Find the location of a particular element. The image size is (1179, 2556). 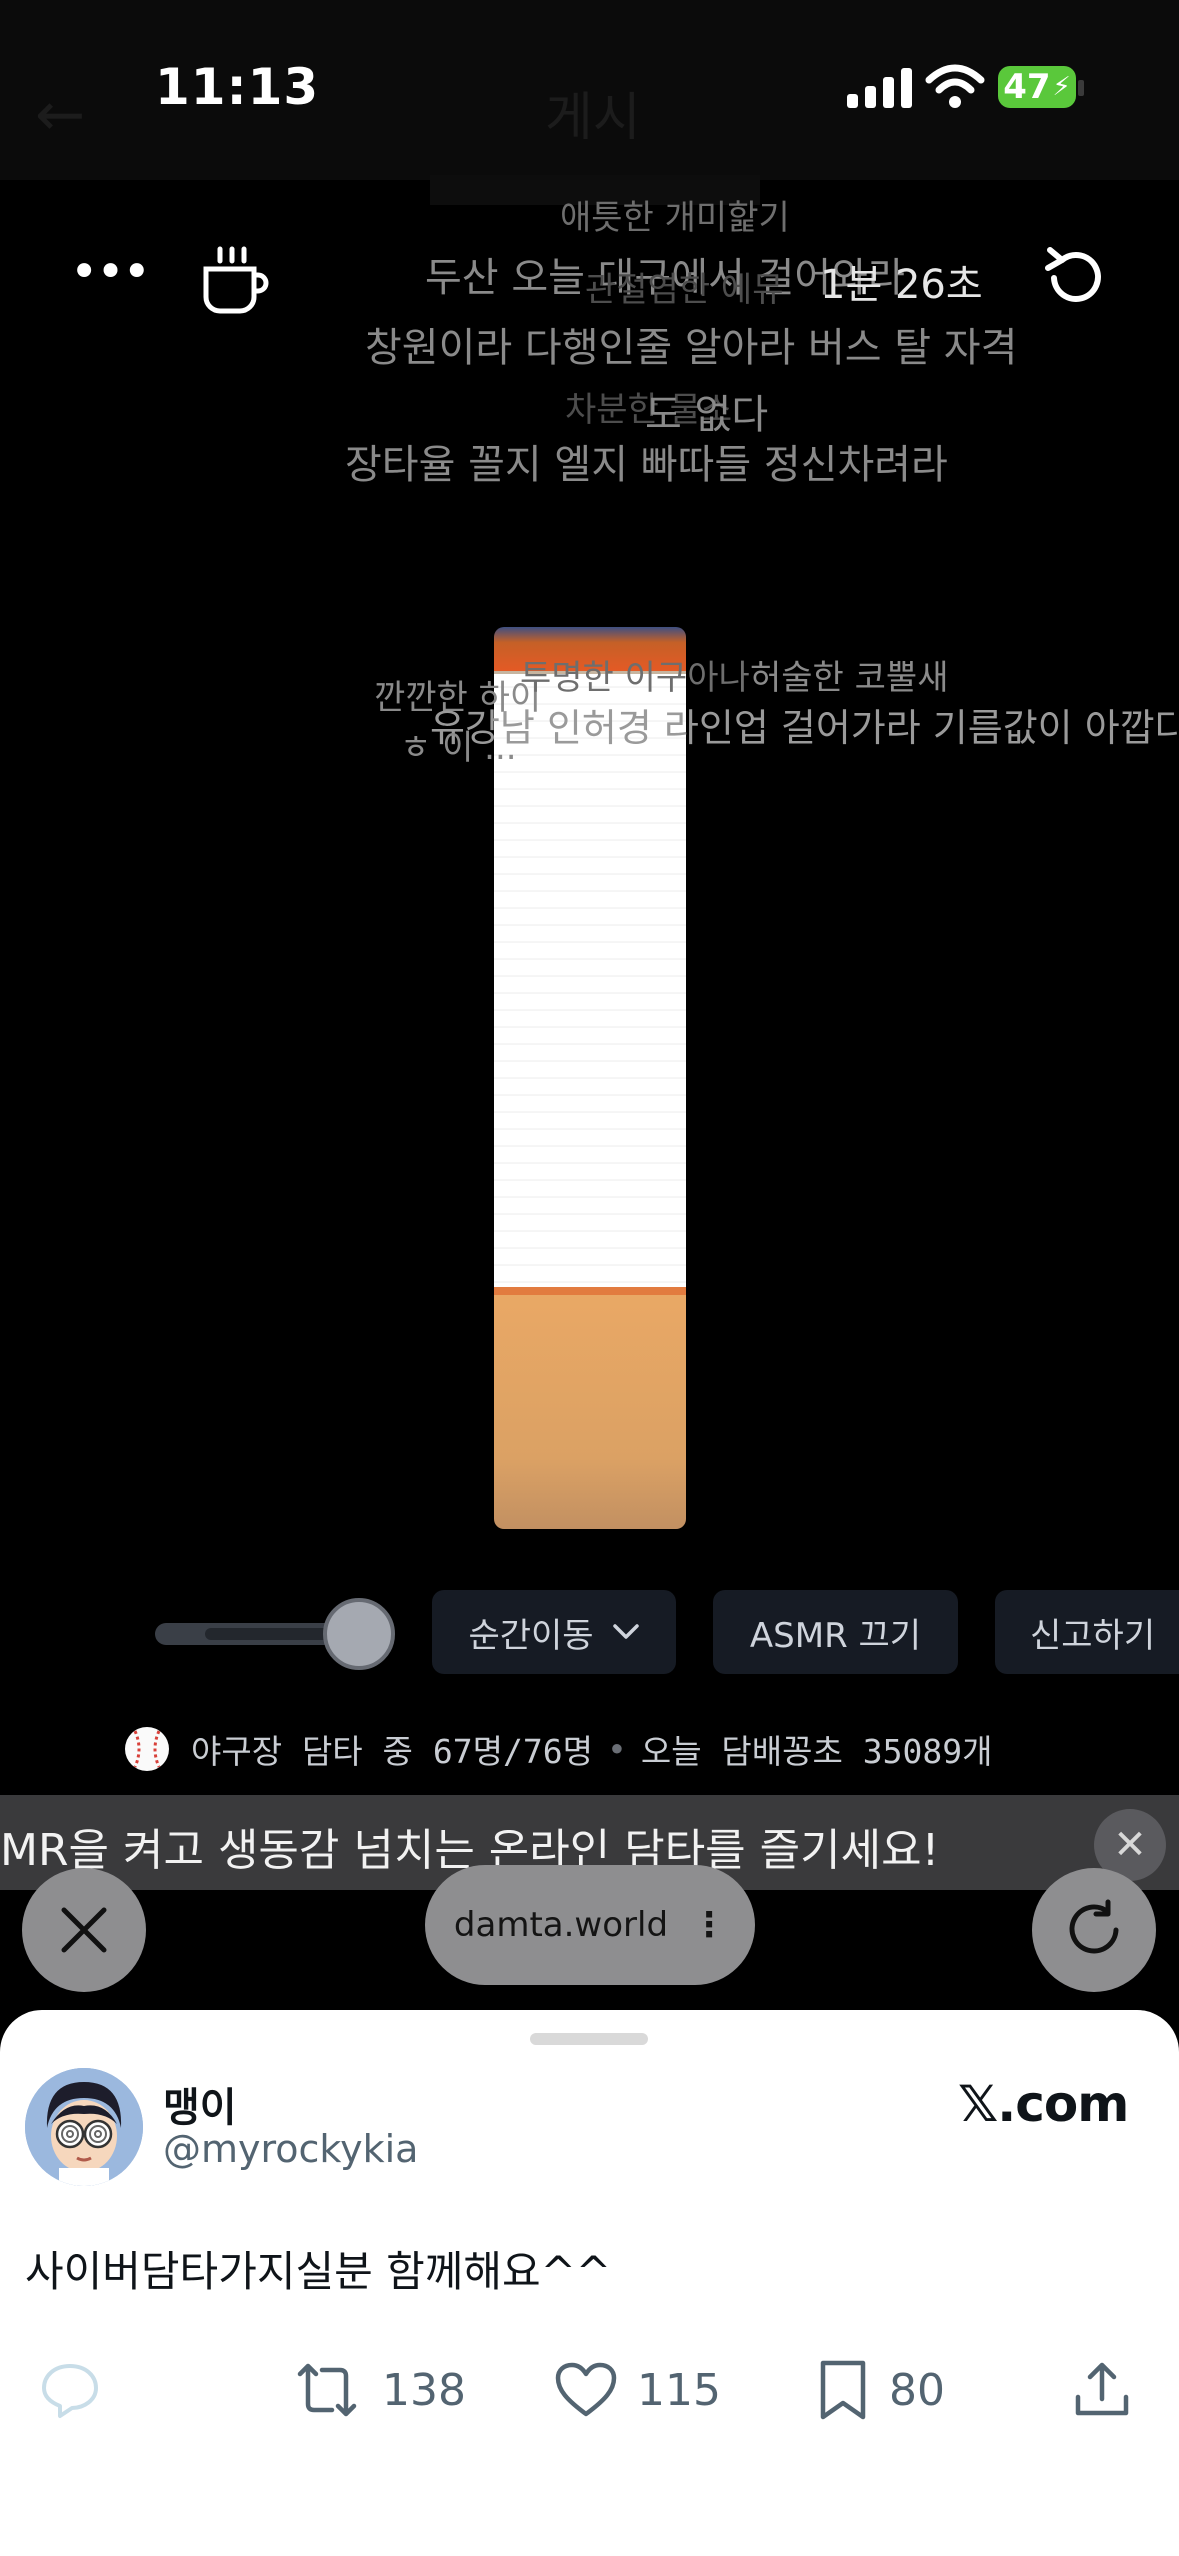

reply-button is located at coordinates (79, 2390).